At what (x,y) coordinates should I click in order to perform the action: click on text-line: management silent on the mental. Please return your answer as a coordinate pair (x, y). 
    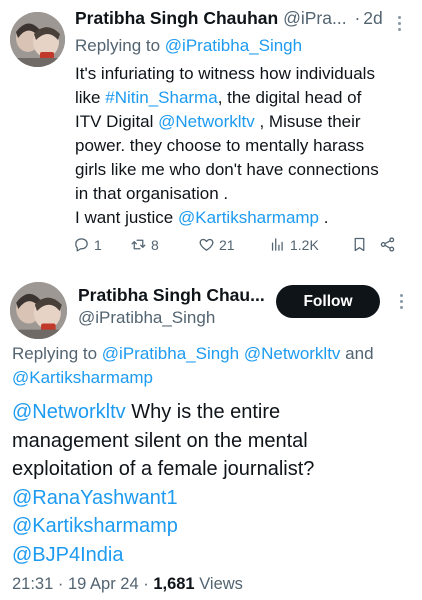
    Looking at the image, I should click on (160, 440).